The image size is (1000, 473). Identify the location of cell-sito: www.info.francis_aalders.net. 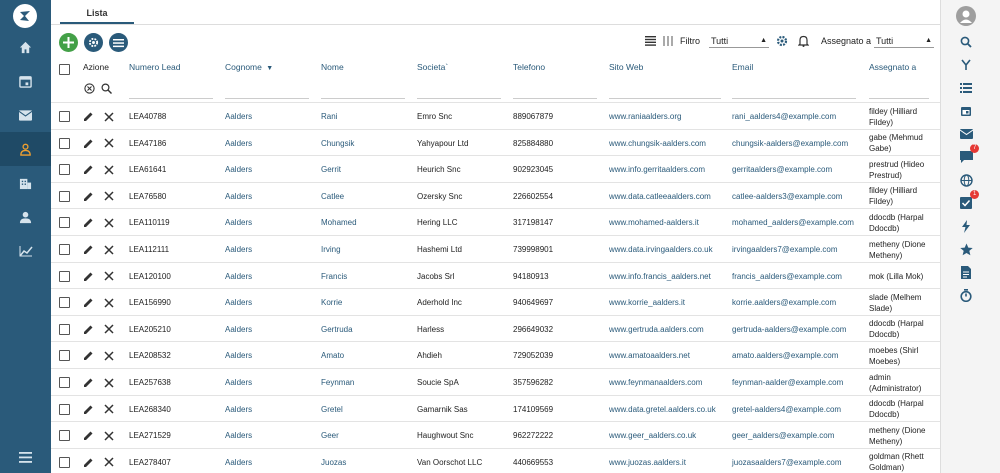
(660, 276).